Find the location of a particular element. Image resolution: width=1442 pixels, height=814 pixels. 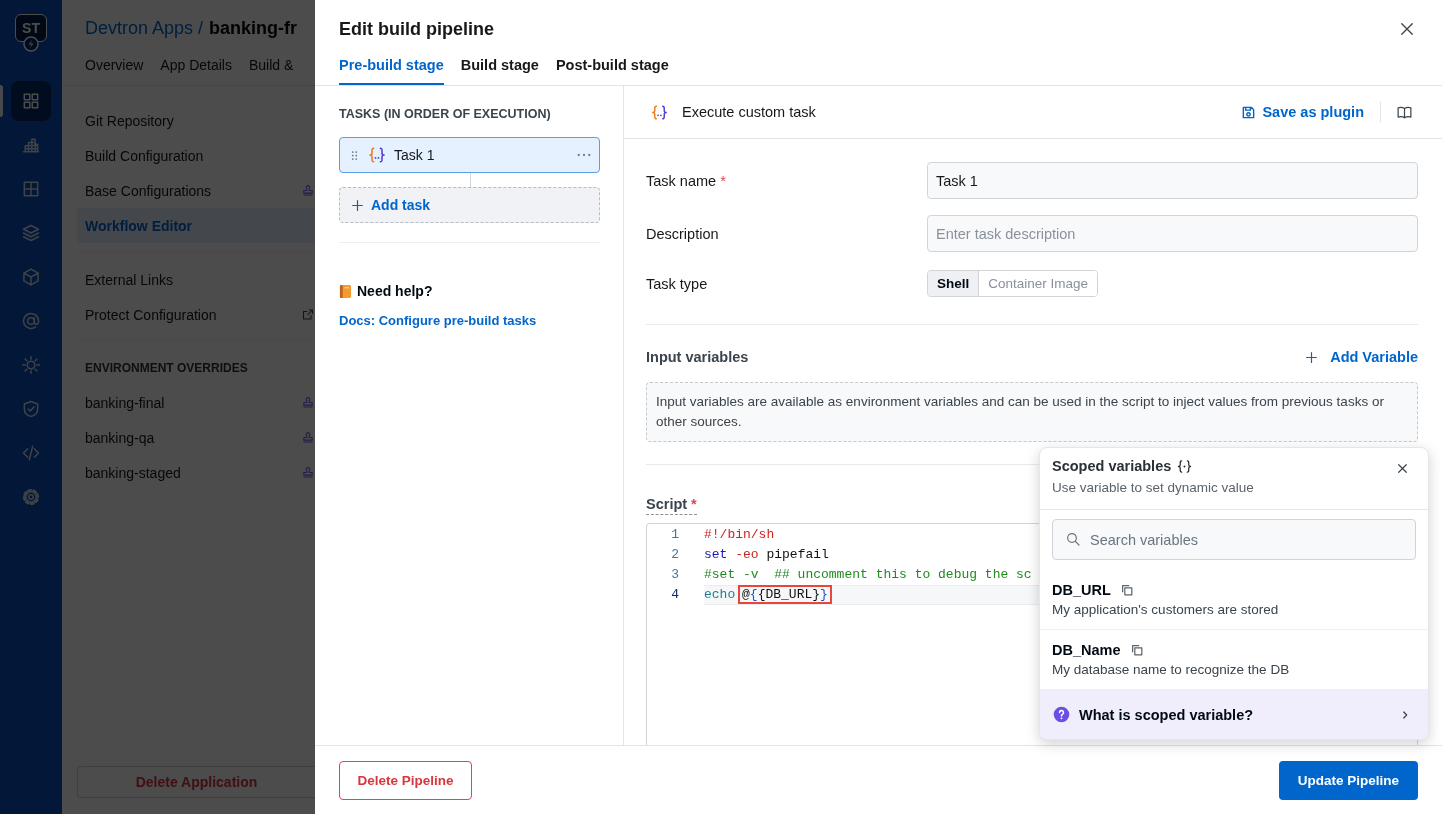

chevron-right-icon is located at coordinates (1405, 714).